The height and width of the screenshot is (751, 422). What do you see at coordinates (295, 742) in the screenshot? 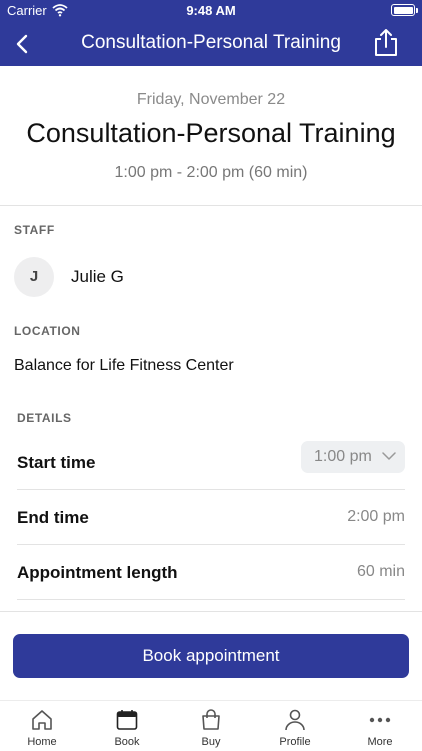
I see `tab-label: Profile` at bounding box center [295, 742].